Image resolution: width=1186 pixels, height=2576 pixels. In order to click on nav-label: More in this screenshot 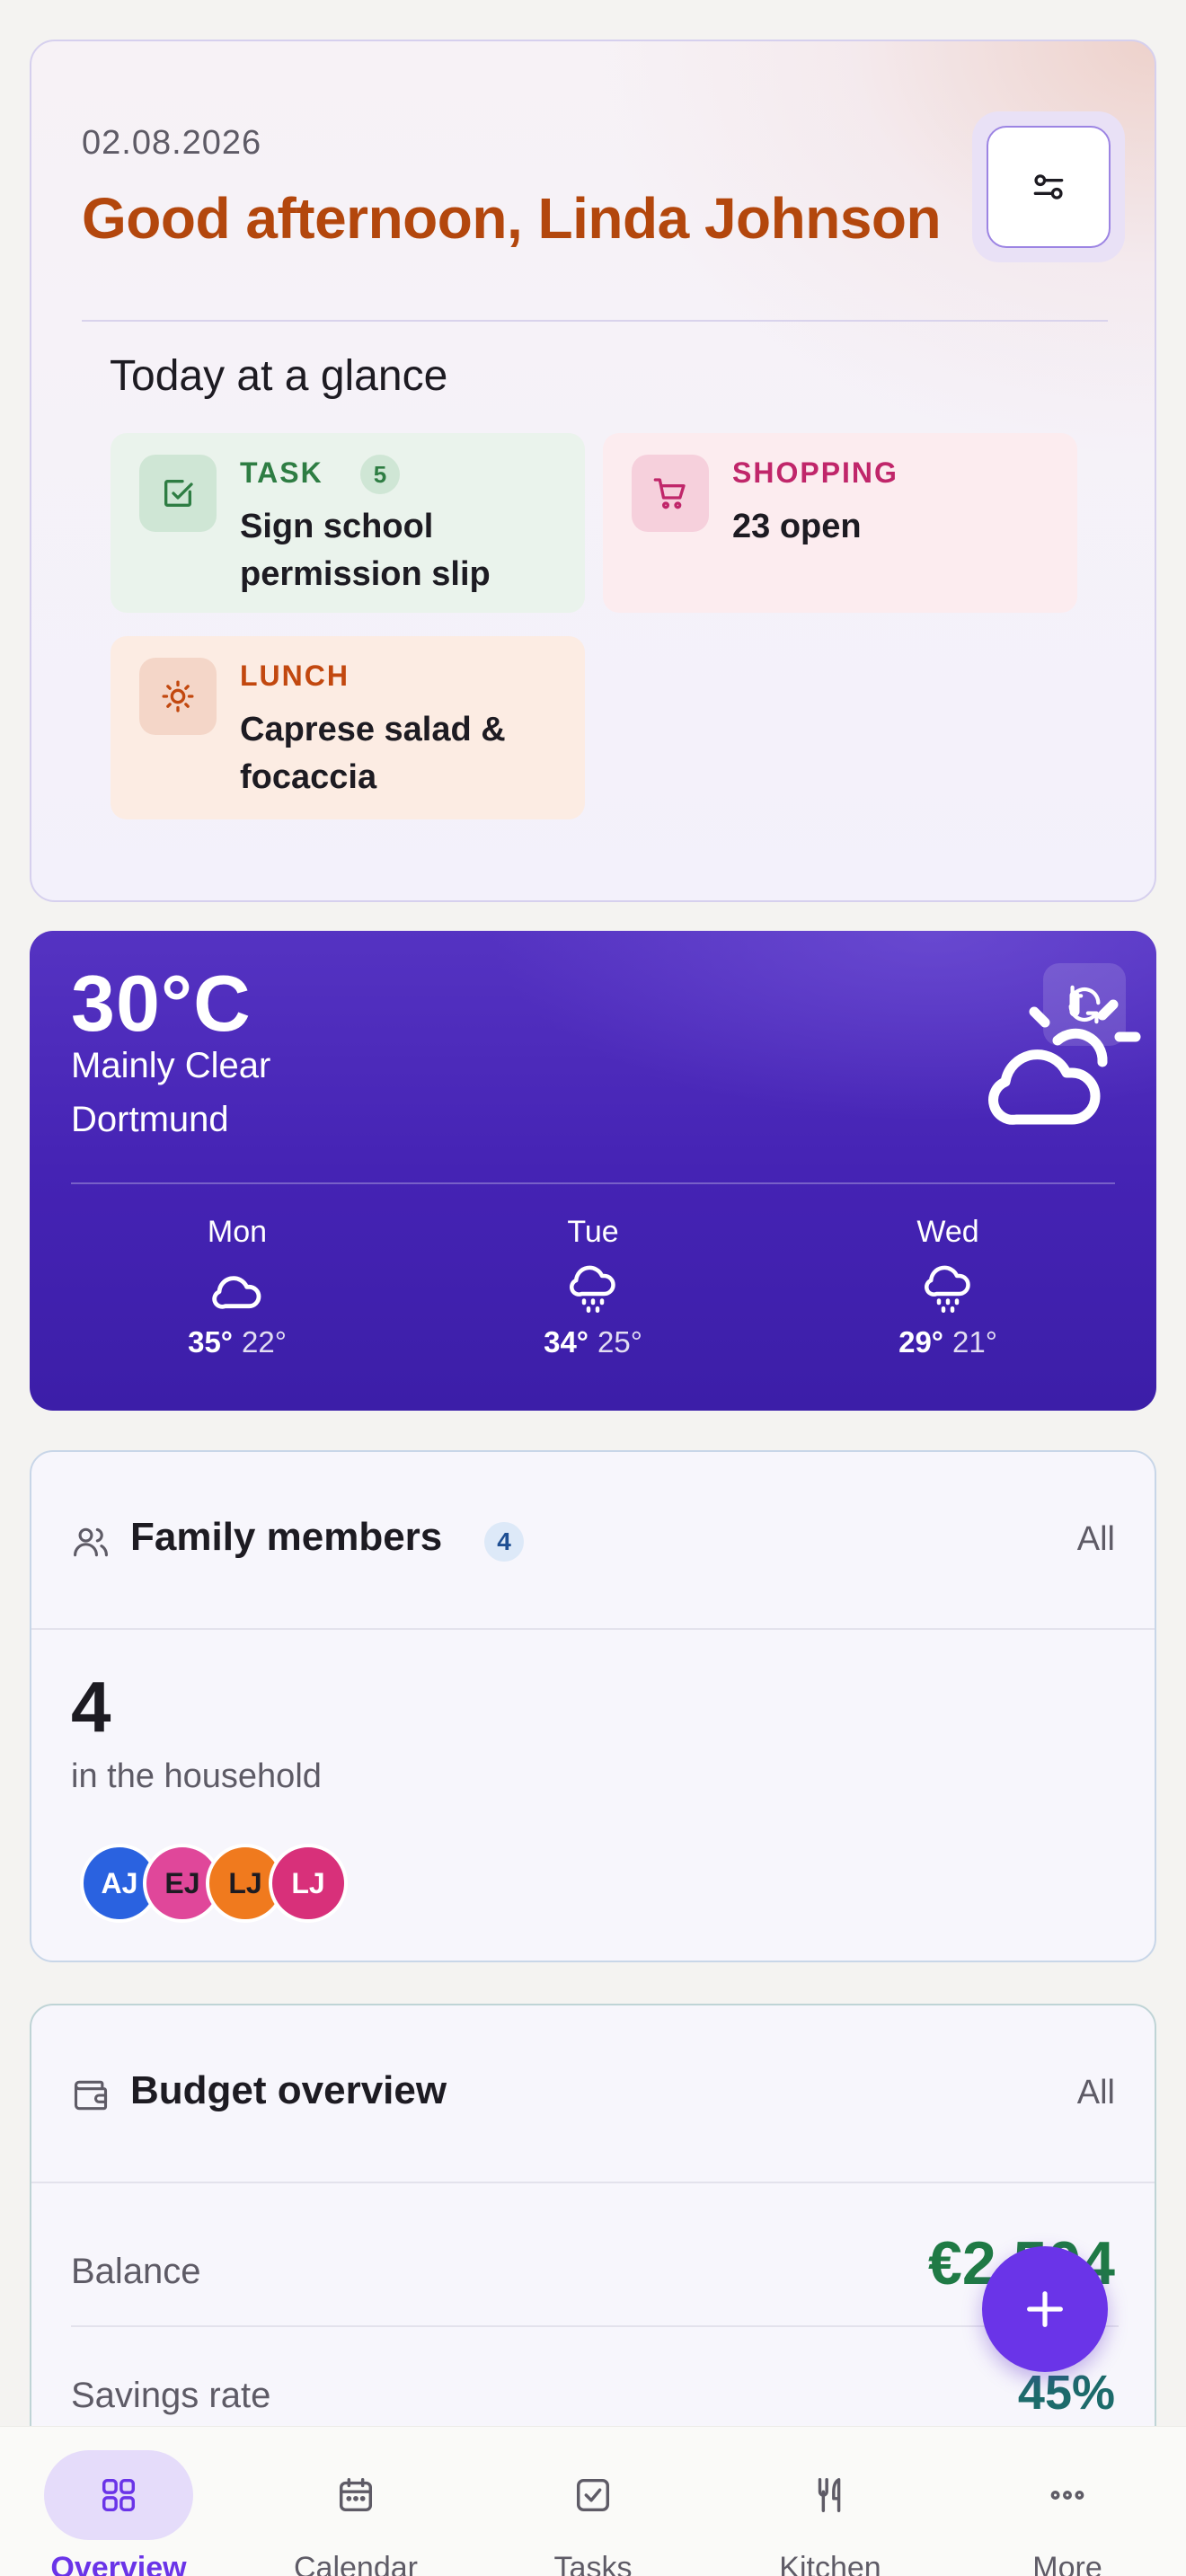, I will do `click(1067, 2563)`.